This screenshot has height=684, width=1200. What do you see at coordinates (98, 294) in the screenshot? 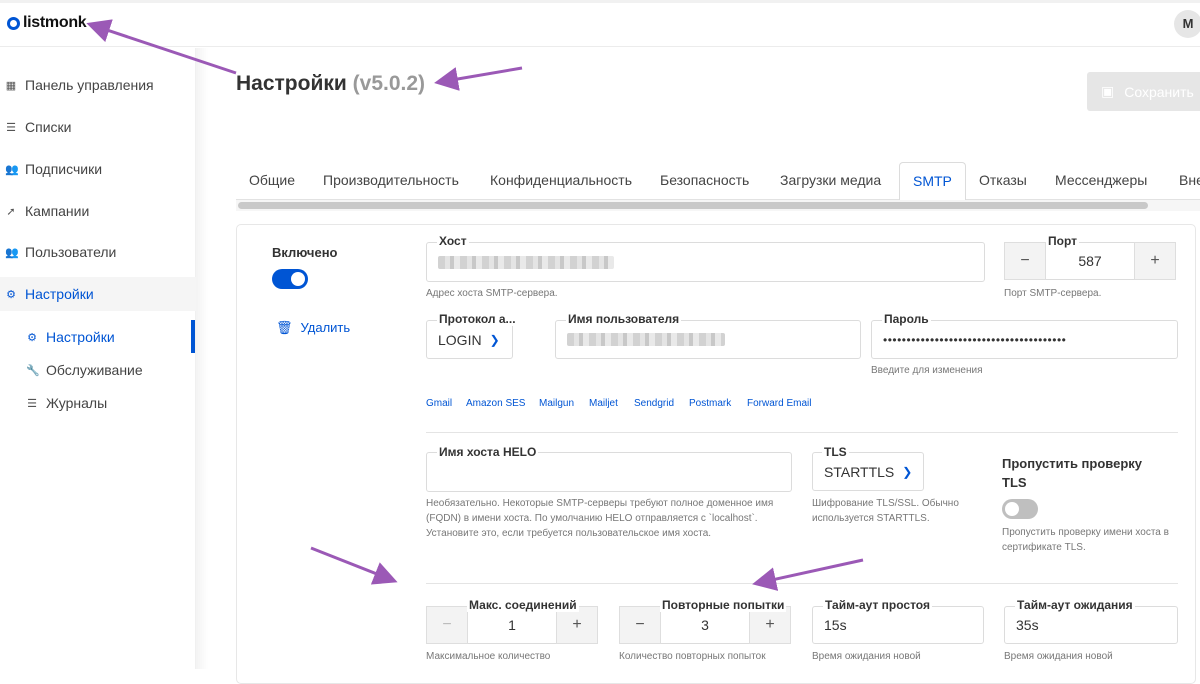
I see `sidebar-item-settings: ⚙ Настройки` at bounding box center [98, 294].